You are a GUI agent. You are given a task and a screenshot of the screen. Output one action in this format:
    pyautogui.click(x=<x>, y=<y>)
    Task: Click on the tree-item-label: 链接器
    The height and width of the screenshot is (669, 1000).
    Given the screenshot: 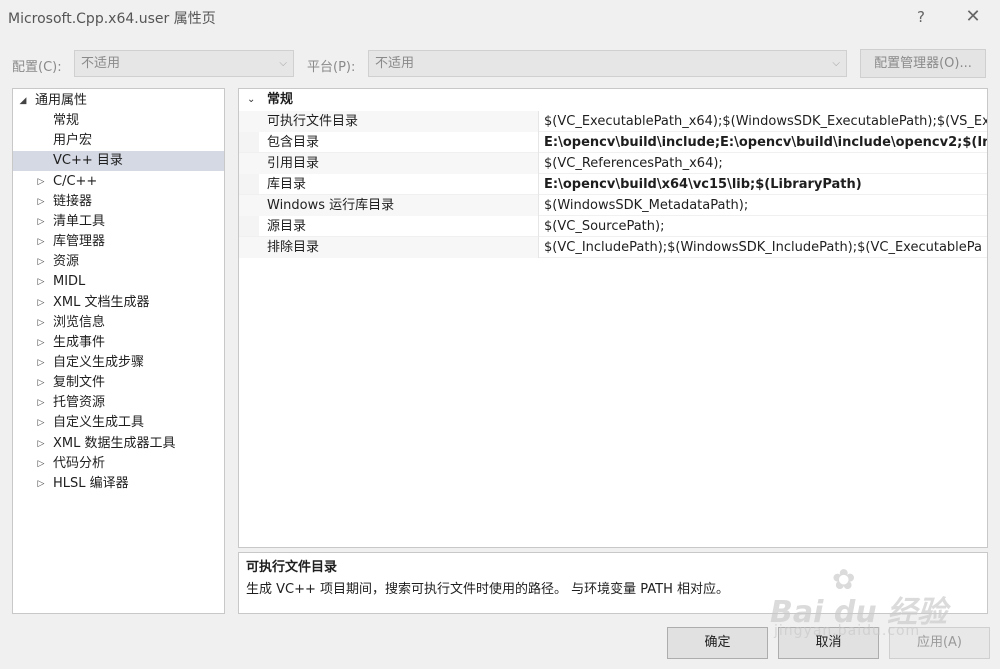 What is the action you would take?
    pyautogui.click(x=73, y=201)
    